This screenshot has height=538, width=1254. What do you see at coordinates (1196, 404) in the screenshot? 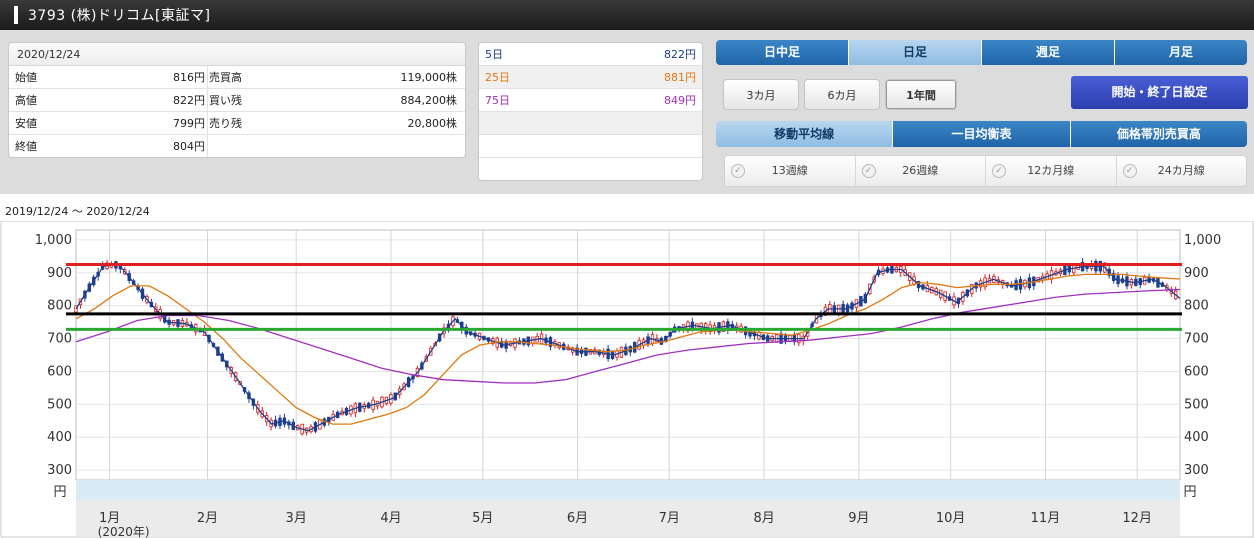
I see `y-tick-label-right: 500` at bounding box center [1196, 404].